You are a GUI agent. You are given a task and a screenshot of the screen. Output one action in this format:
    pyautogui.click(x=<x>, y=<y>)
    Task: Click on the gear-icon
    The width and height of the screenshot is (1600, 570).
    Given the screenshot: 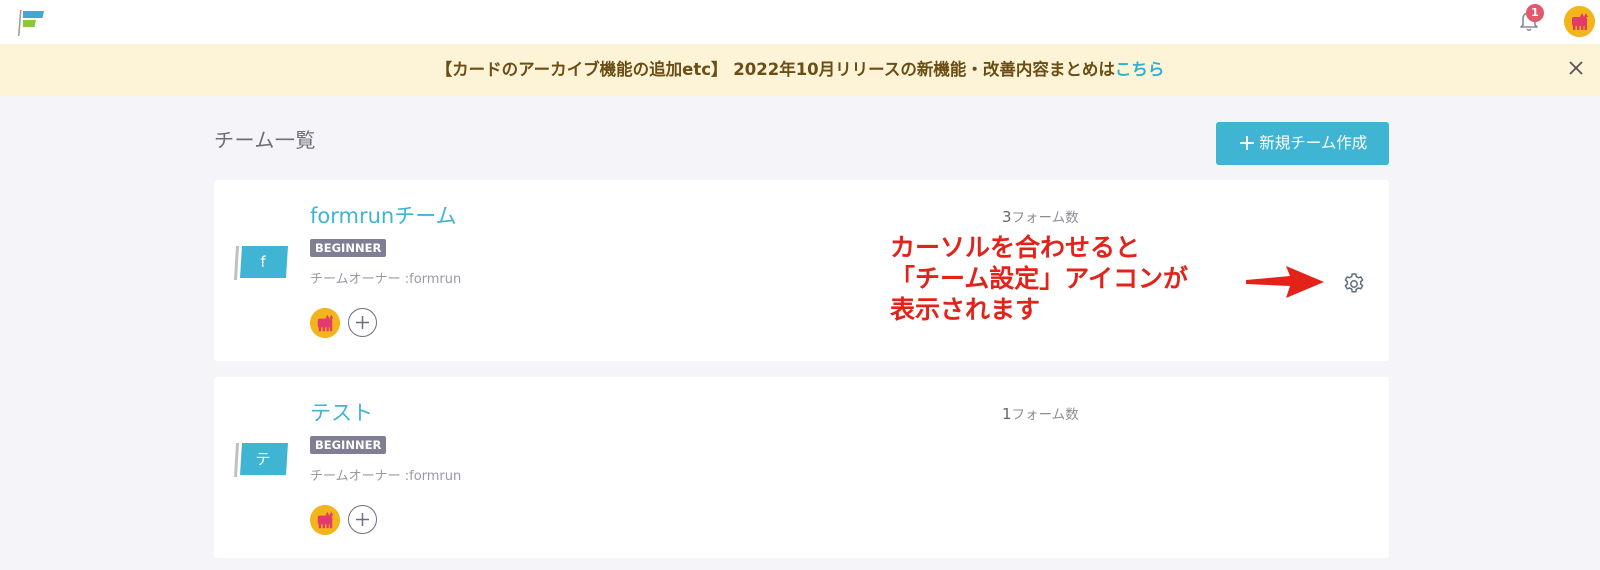 What is the action you would take?
    pyautogui.click(x=1354, y=284)
    